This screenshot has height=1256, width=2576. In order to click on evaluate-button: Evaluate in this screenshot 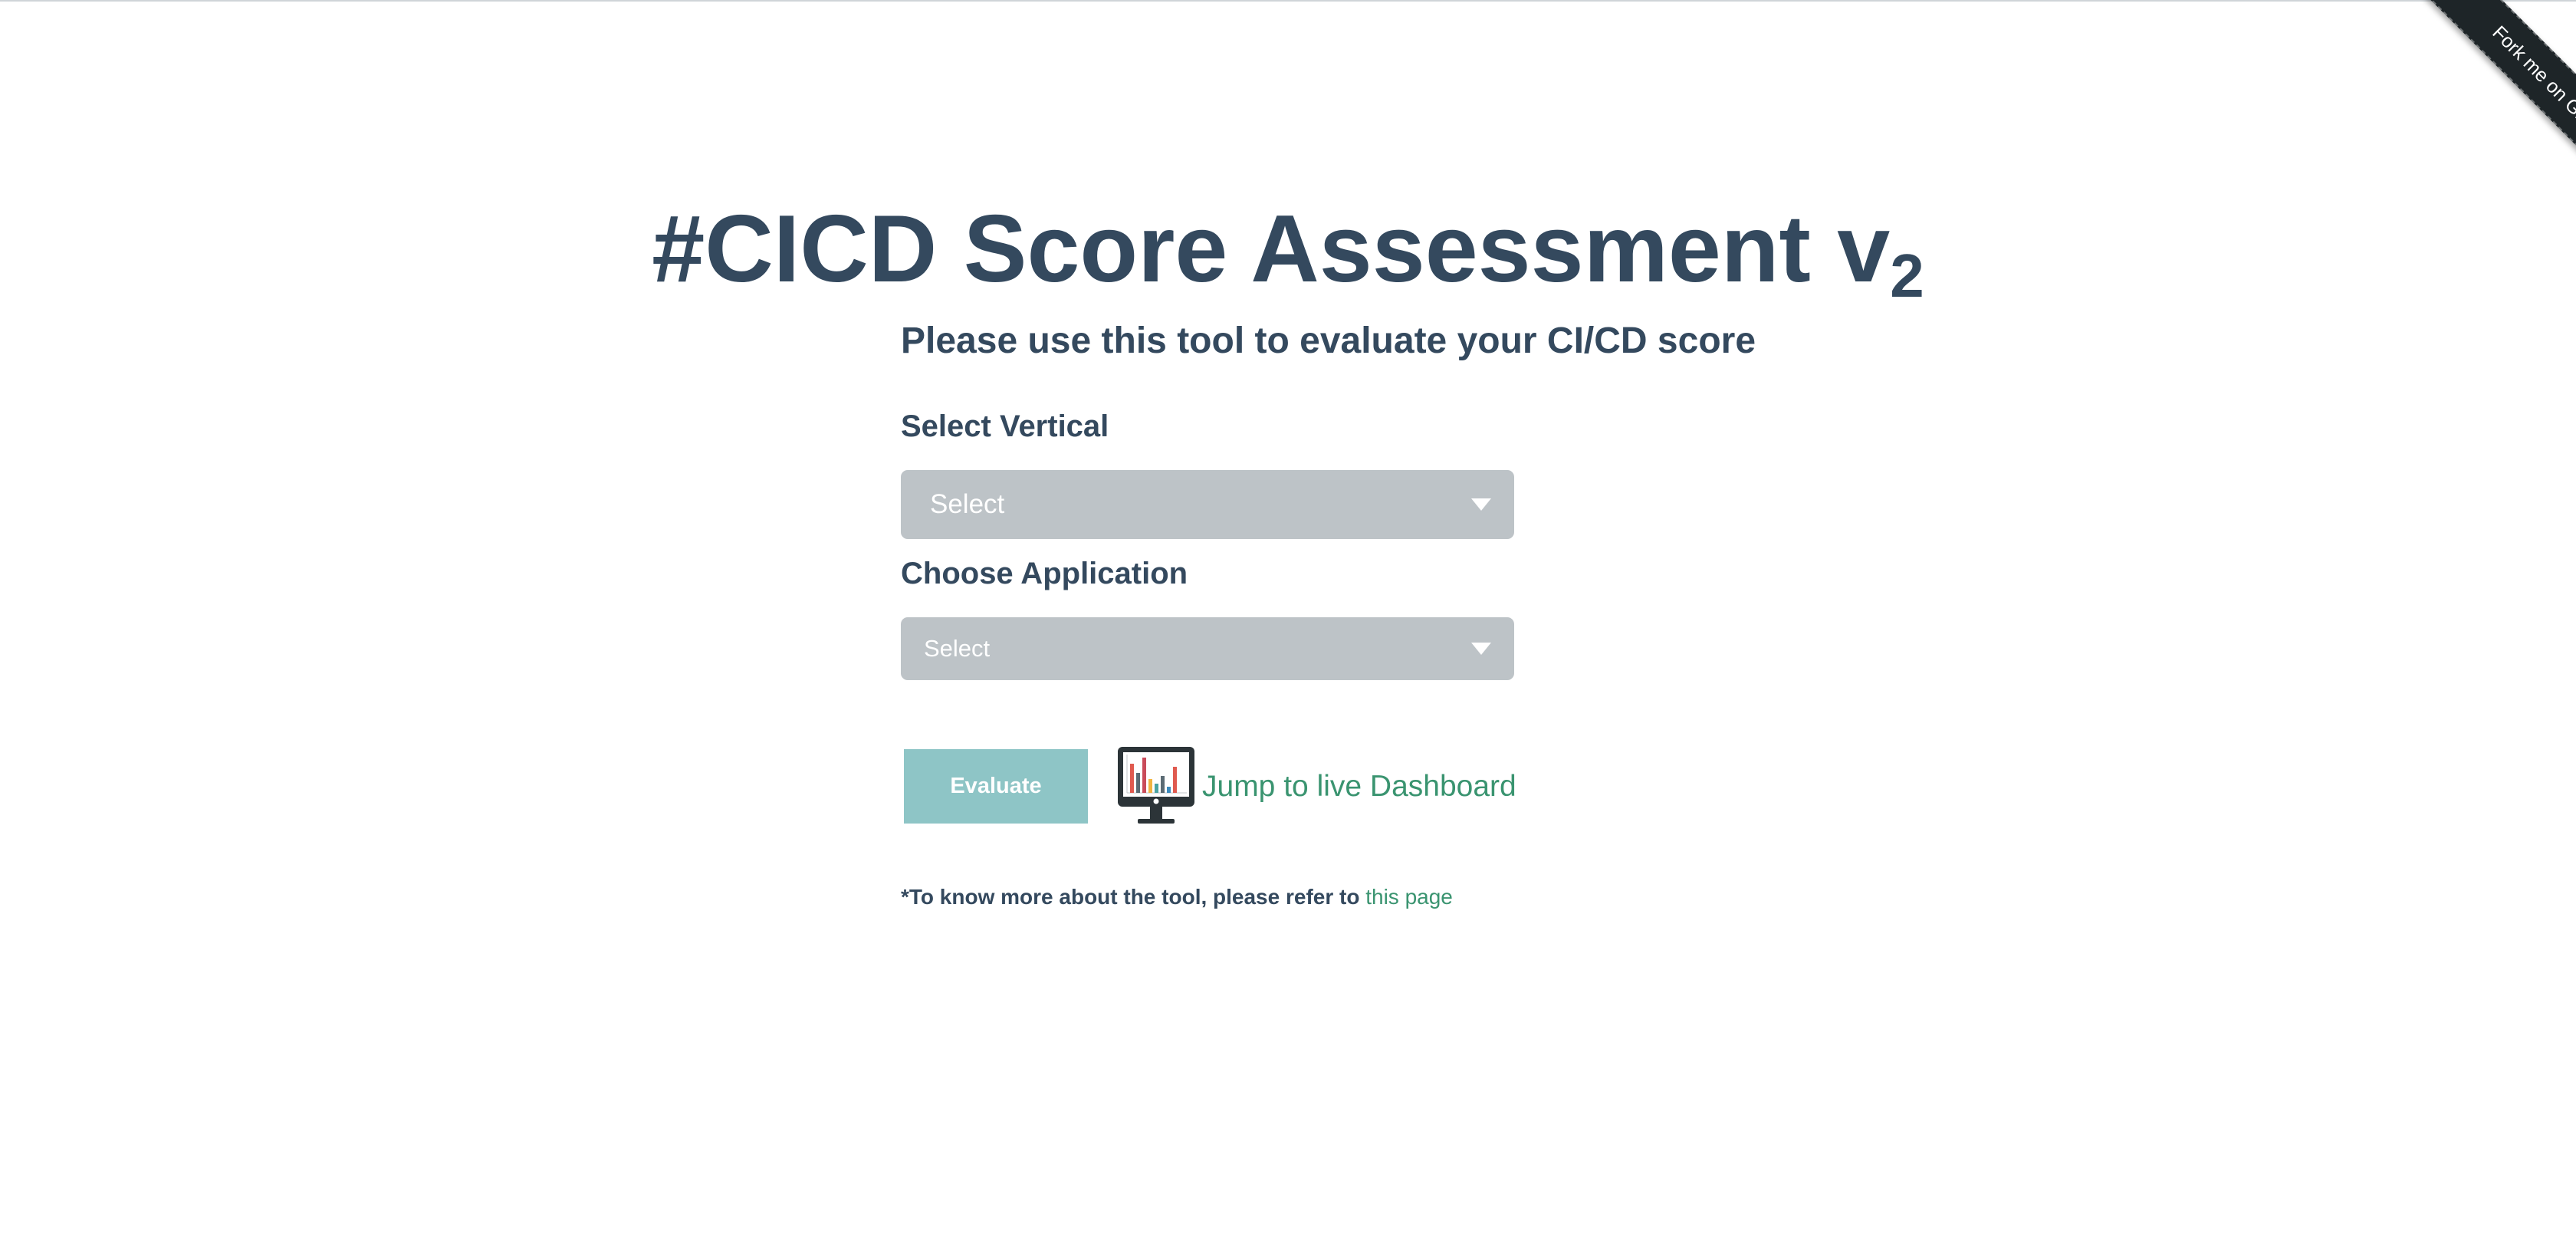, I will do `click(996, 787)`.